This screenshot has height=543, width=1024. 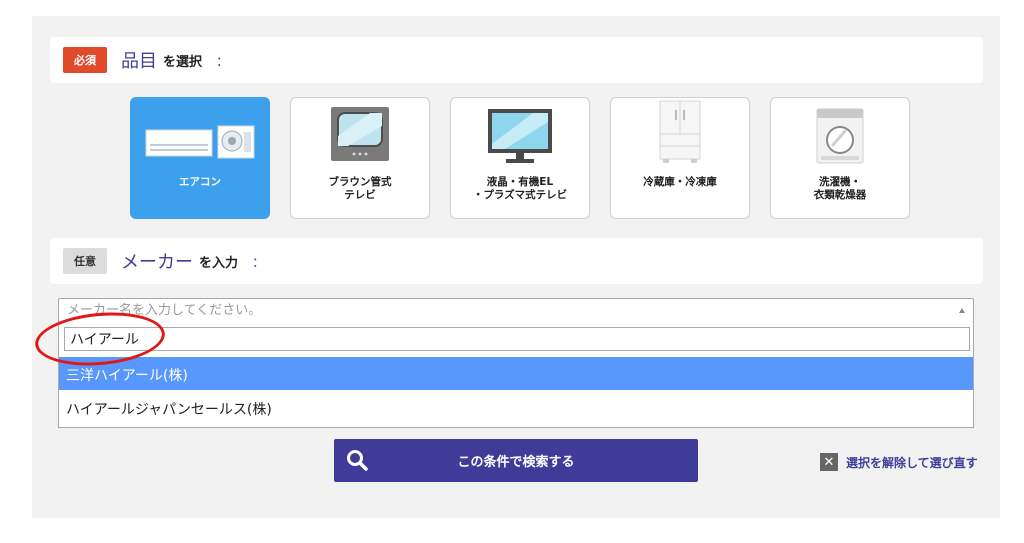 What do you see at coordinates (520, 188) in the screenshot?
I see `card-label: 液晶・有機EL ・プラズマ式テレビ` at bounding box center [520, 188].